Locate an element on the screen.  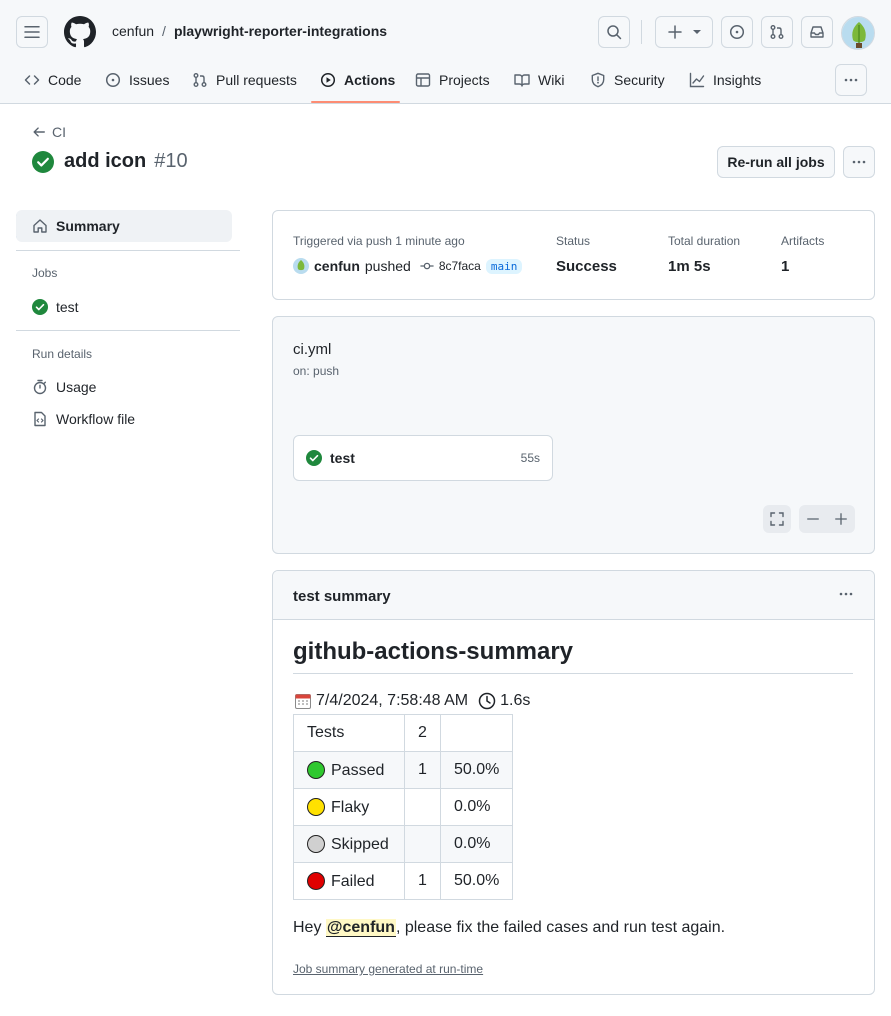
tab-code: Code is located at coordinates (52, 80).